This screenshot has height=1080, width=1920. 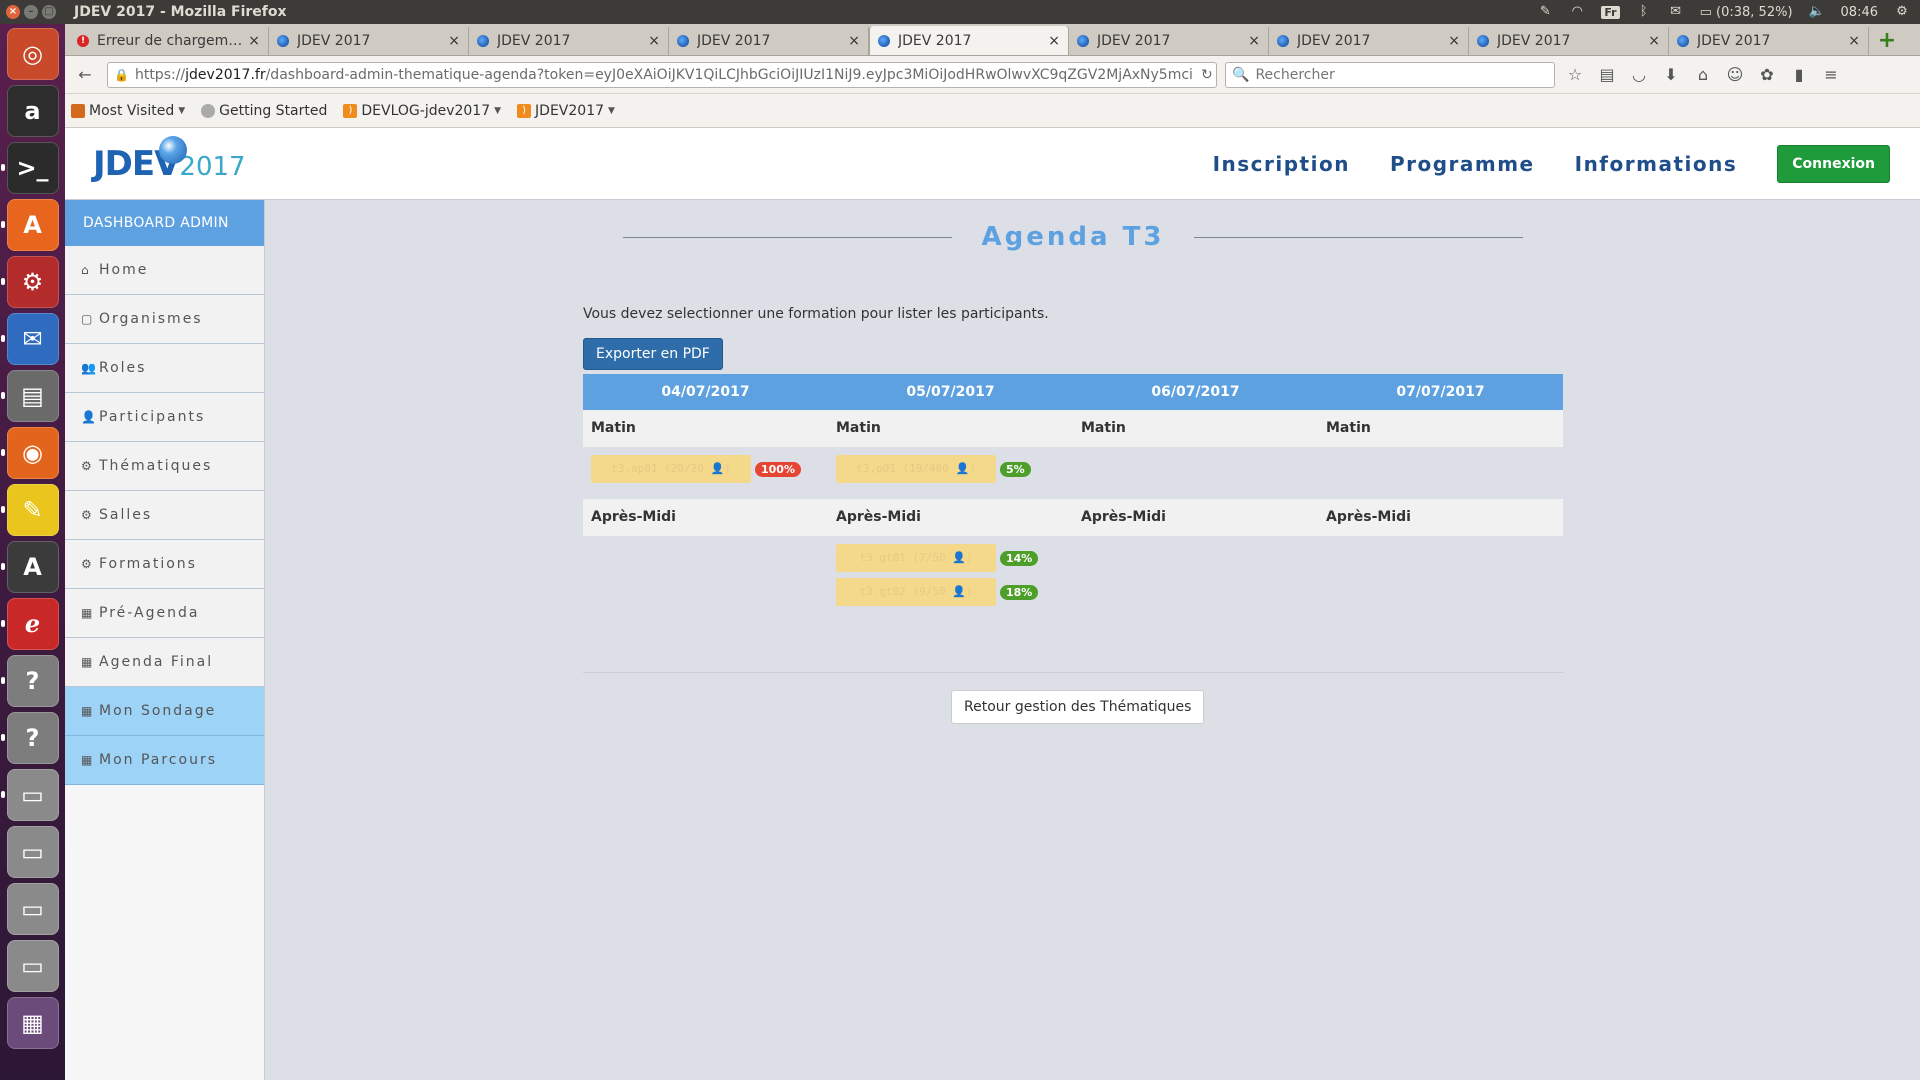 I want to click on sidebar-item-label: Salles, so click(x=126, y=515).